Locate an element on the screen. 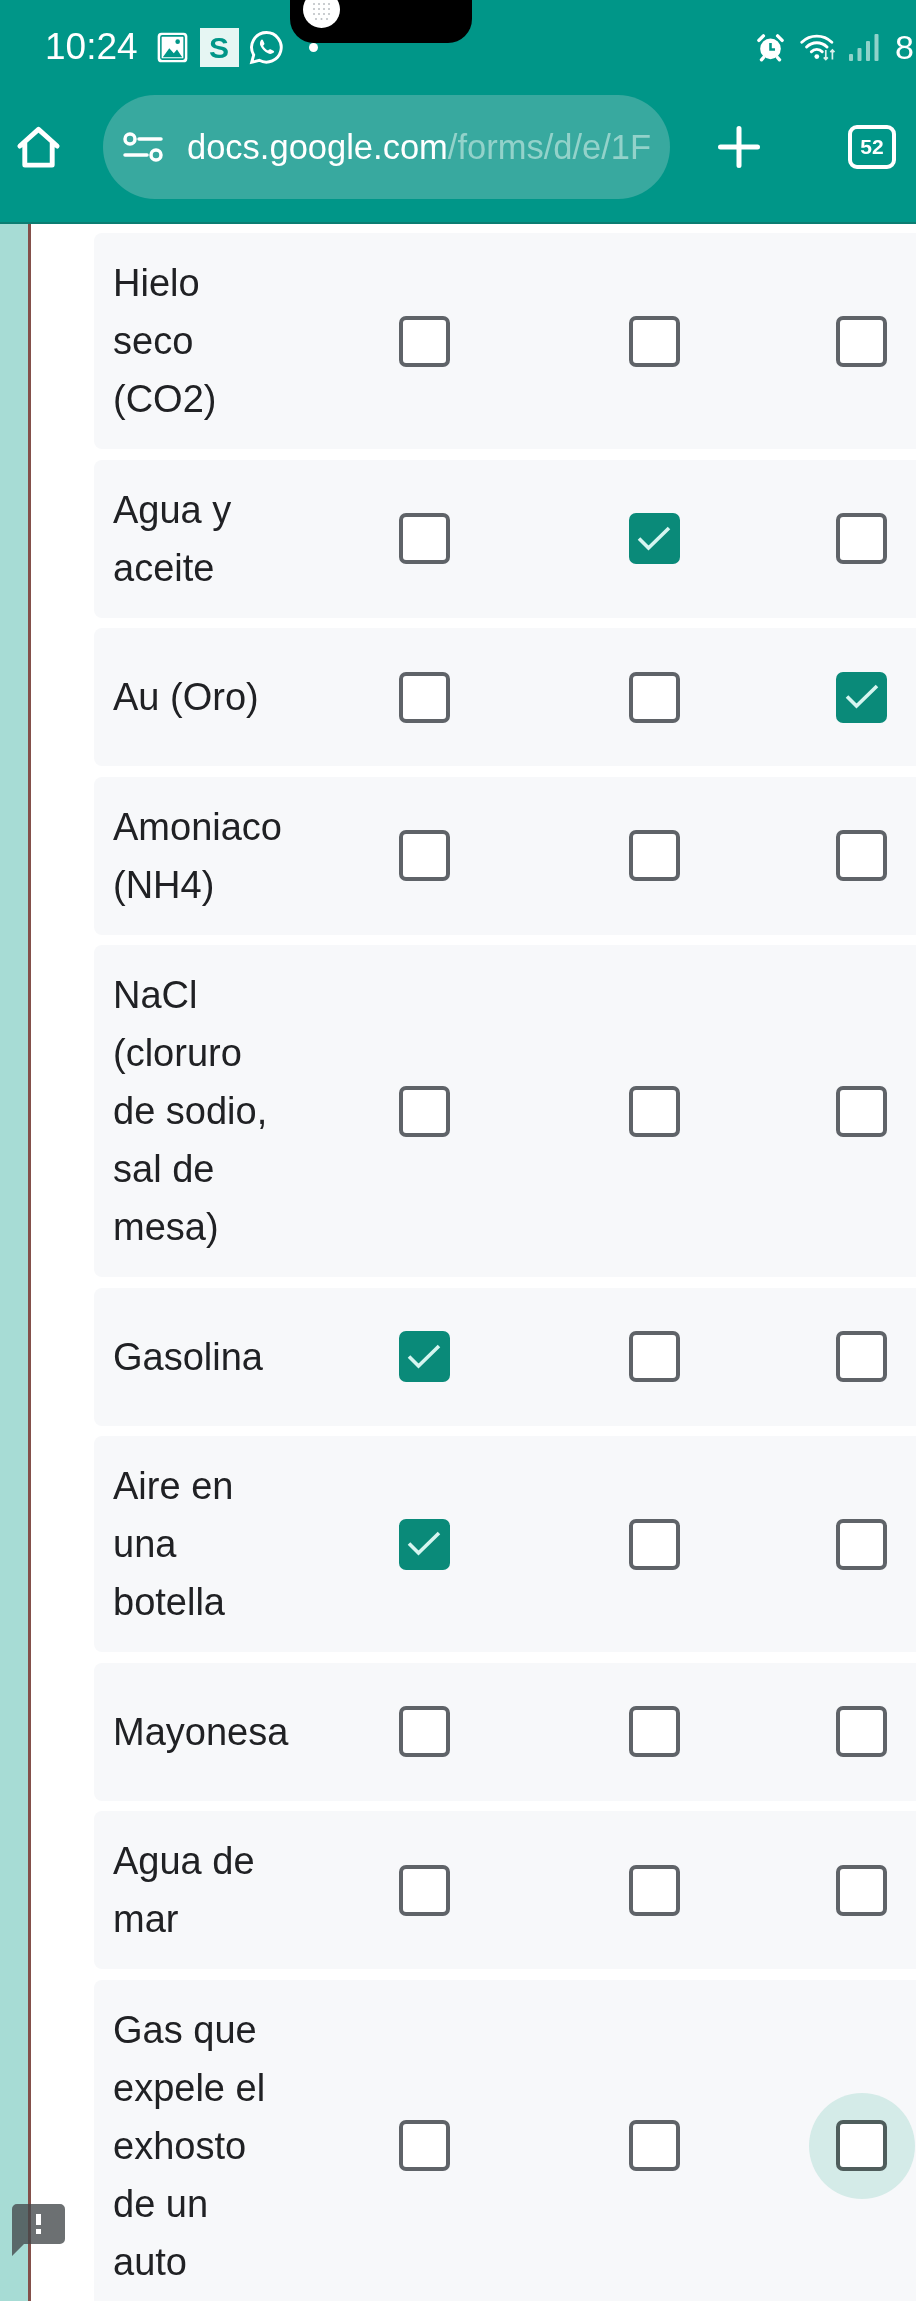  alarm-clock-icon is located at coordinates (771, 47).